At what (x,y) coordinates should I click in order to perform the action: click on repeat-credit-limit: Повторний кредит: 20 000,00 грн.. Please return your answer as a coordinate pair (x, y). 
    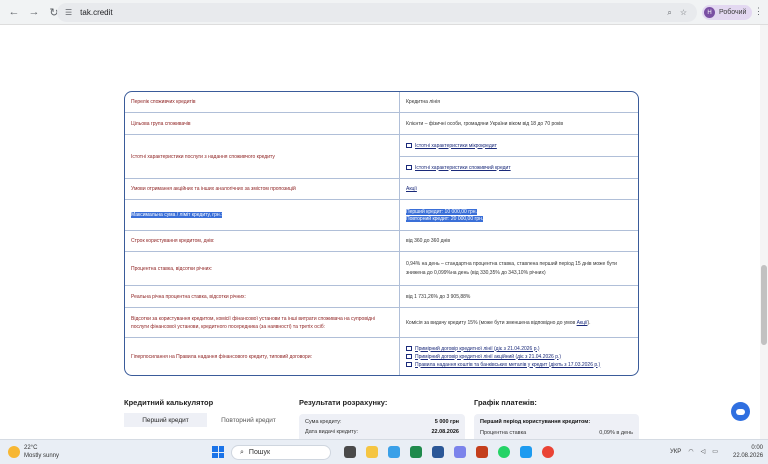
    Looking at the image, I should click on (445, 218).